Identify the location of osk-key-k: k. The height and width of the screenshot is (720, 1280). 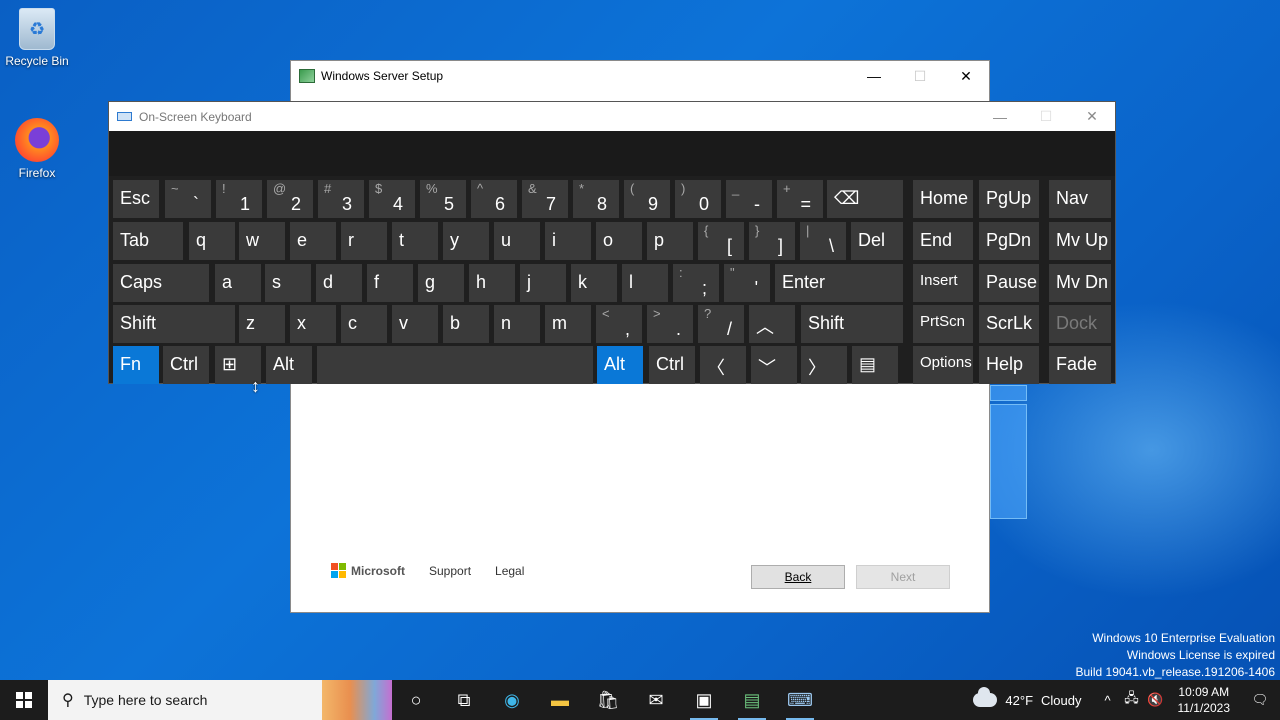
(594, 283).